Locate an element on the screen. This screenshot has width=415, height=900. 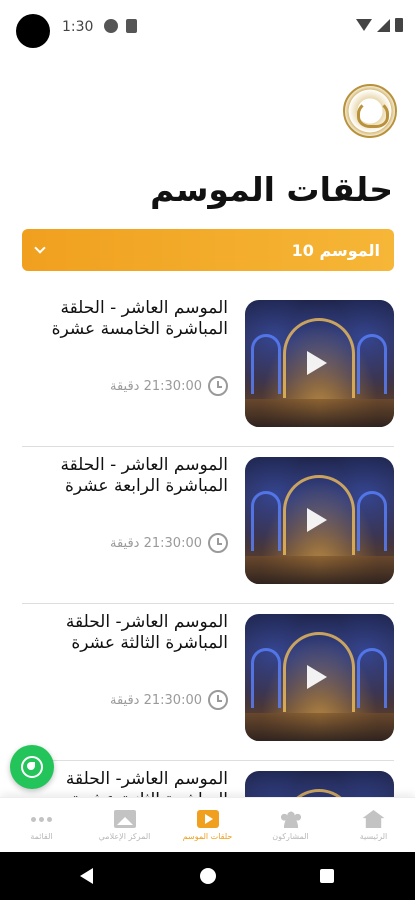
page-title: حلقات الموسم is located at coordinates (271, 189).